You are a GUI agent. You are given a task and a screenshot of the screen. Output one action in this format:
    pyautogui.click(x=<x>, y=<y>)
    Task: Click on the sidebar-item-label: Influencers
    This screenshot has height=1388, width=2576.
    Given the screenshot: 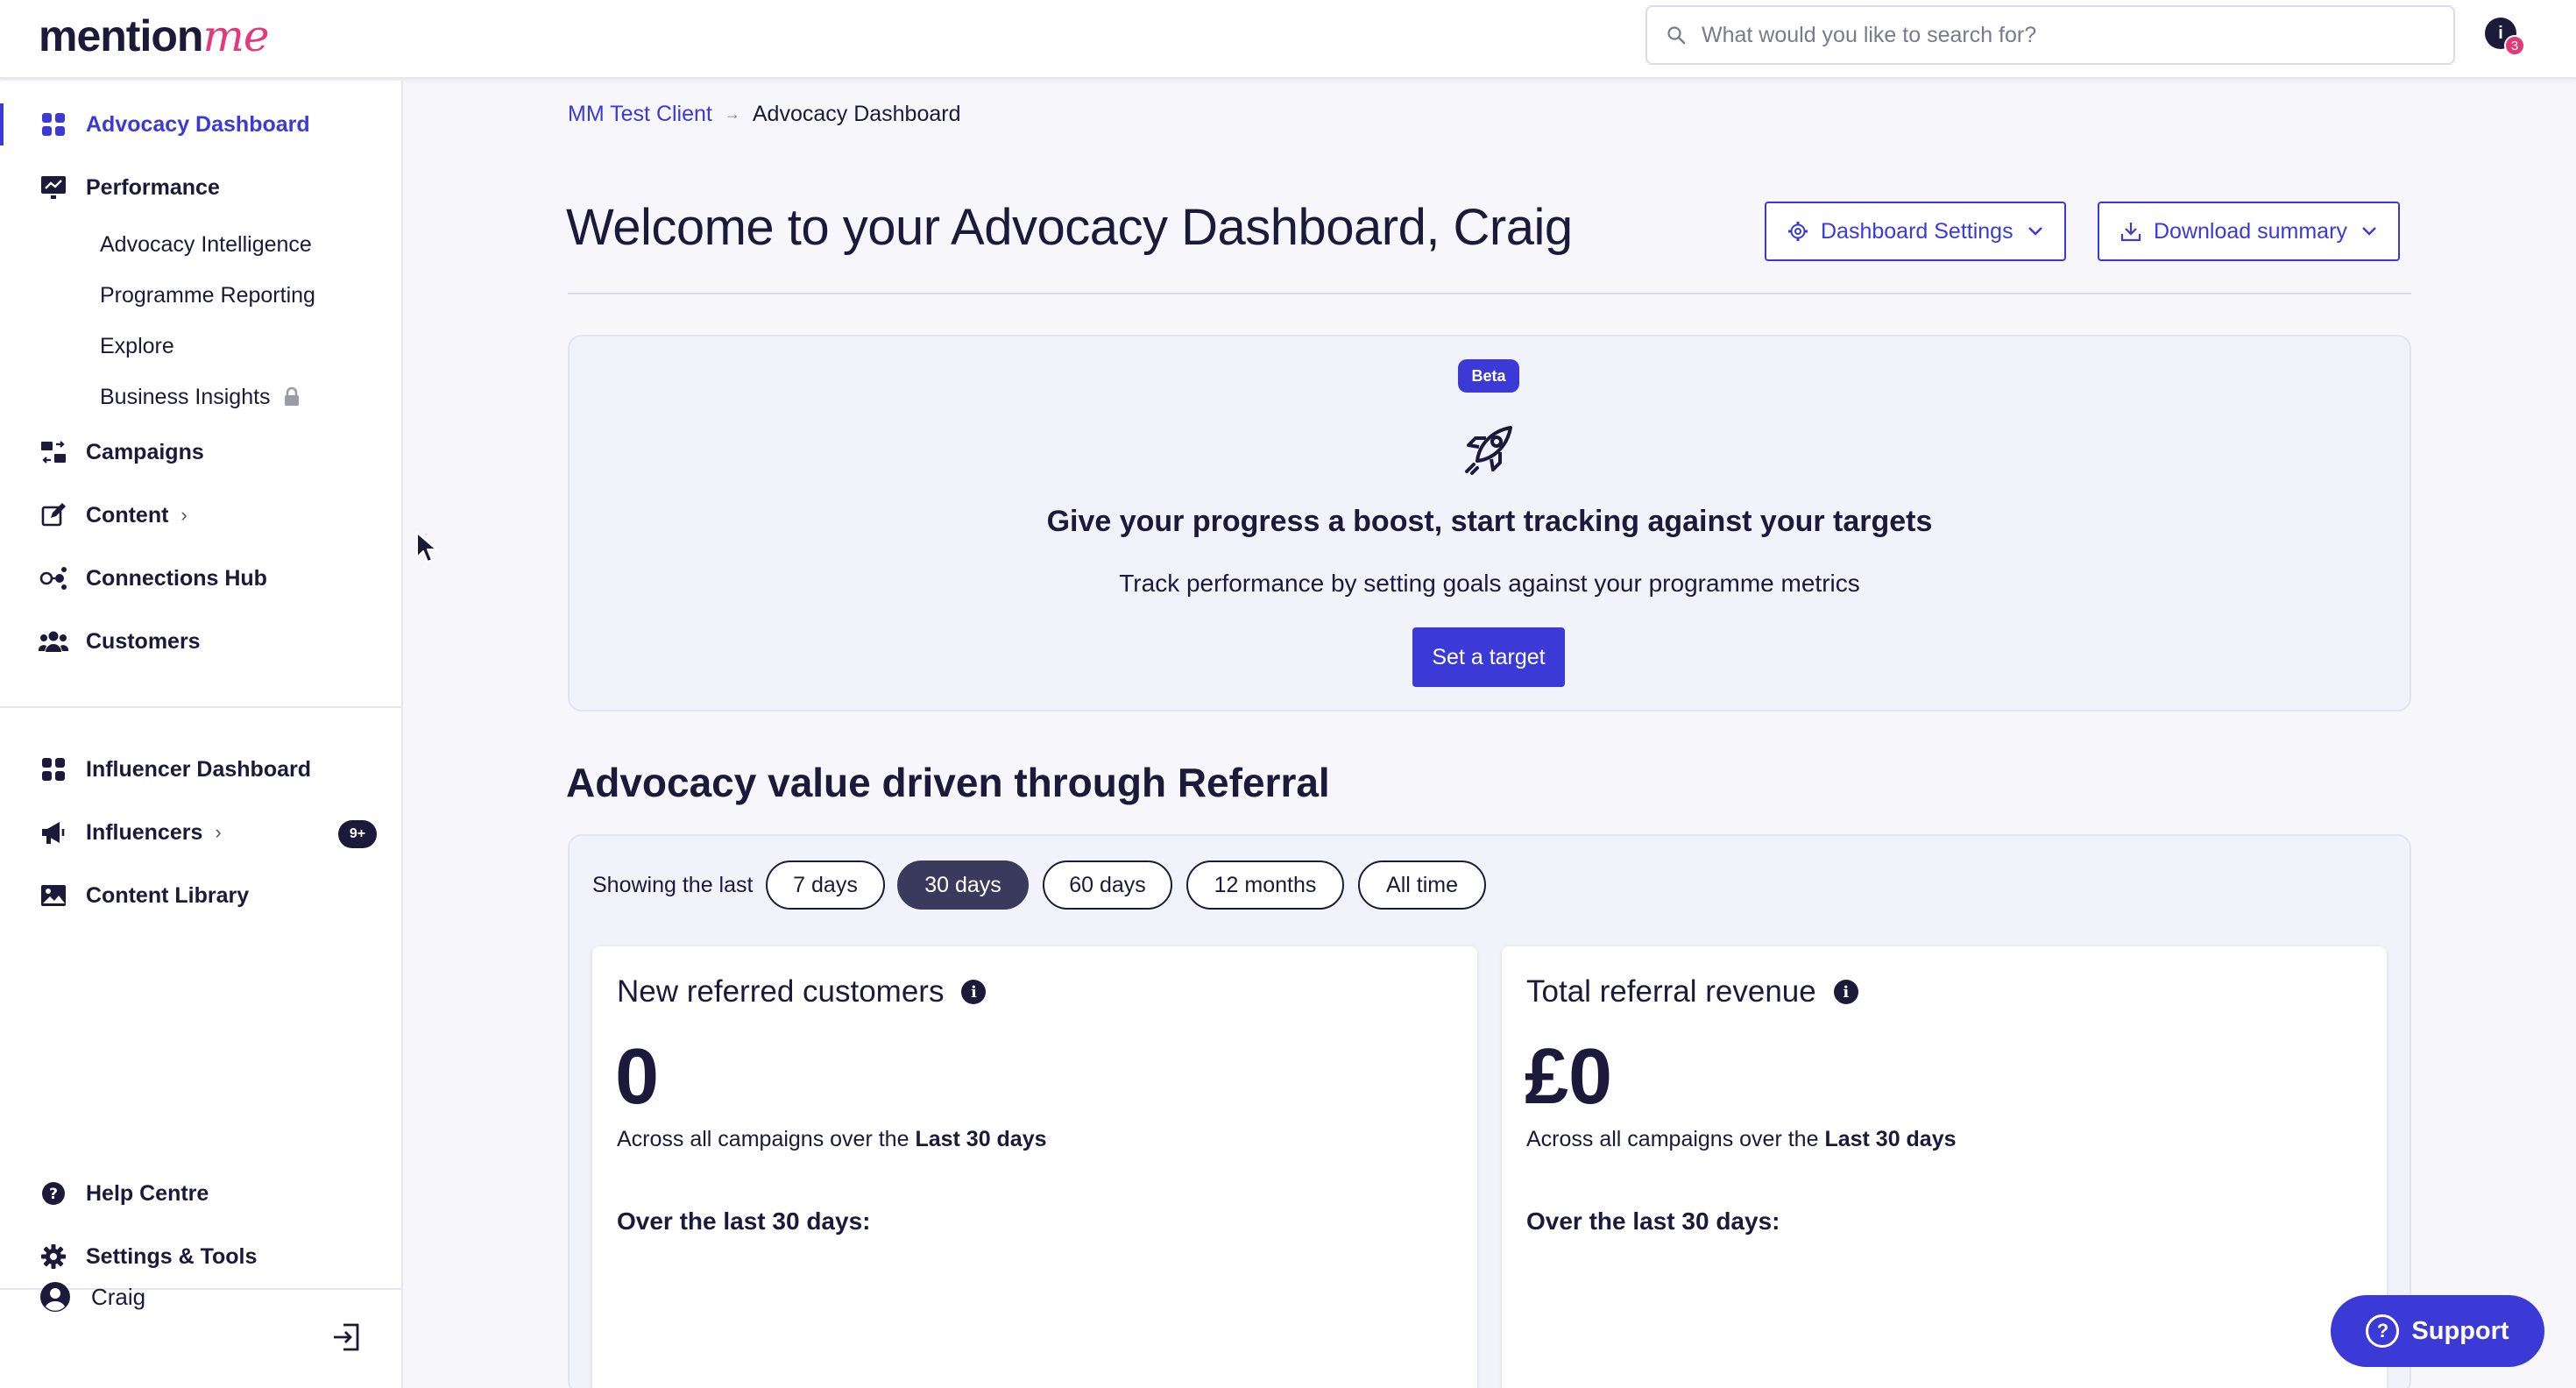 What is the action you would take?
    pyautogui.click(x=144, y=832)
    